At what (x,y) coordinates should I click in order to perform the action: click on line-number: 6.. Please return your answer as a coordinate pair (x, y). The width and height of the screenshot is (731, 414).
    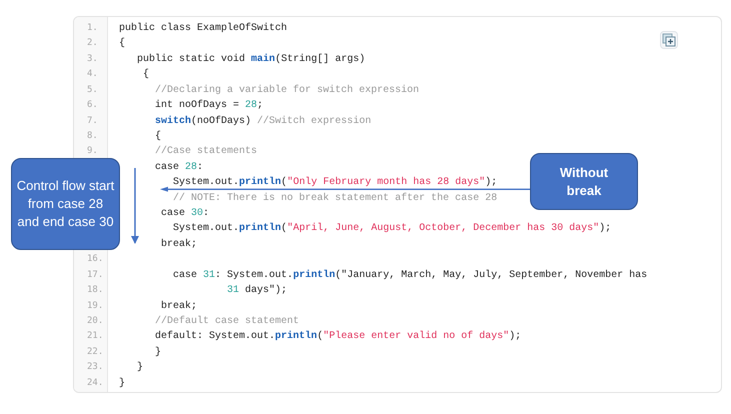
    Looking at the image, I should click on (92, 105).